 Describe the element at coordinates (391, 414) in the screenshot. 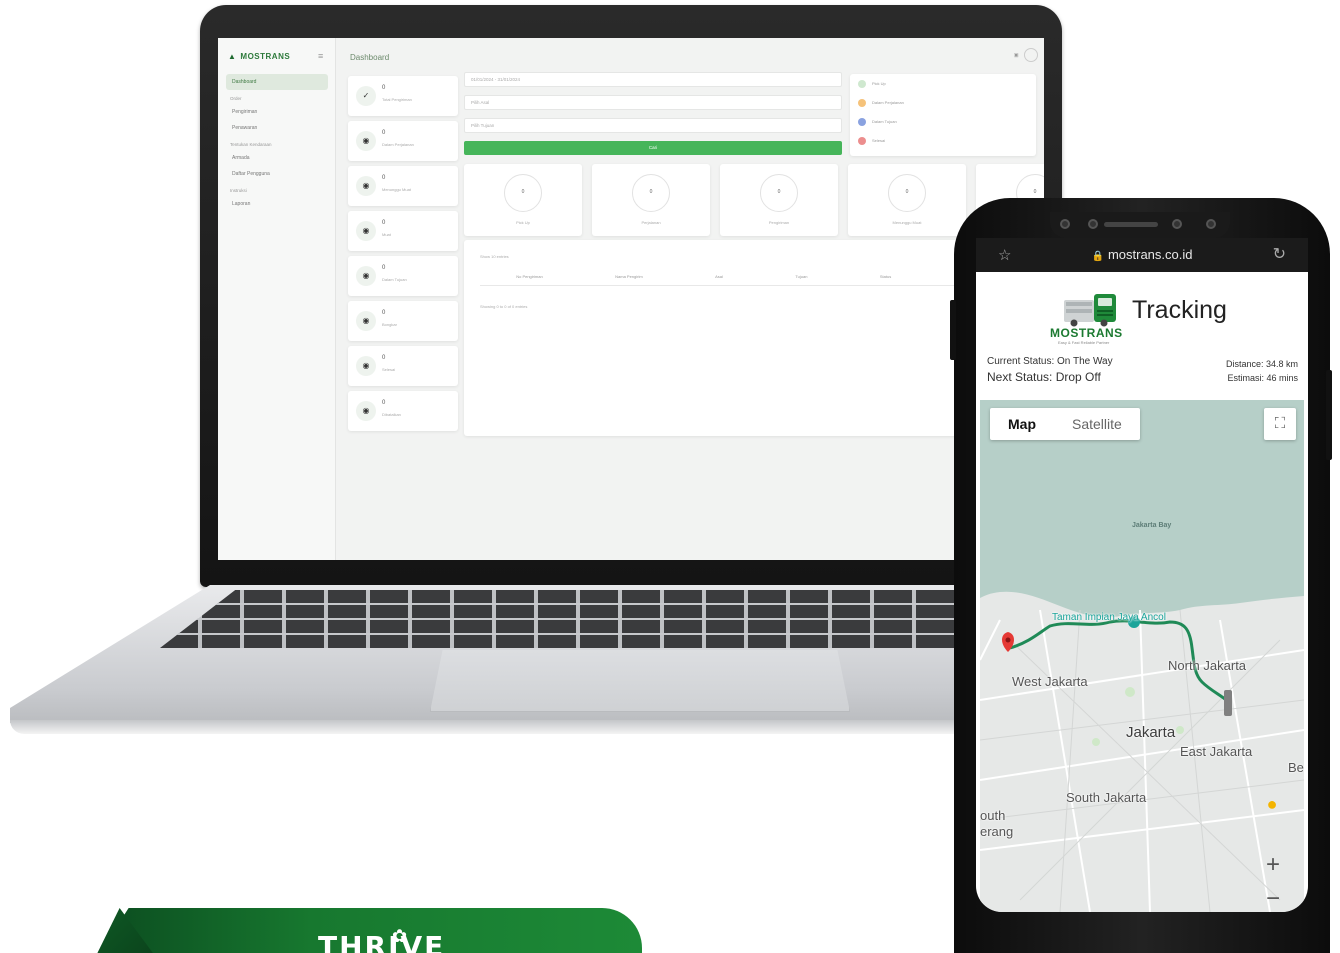

I see `stat-label: Dibatalkan` at that location.